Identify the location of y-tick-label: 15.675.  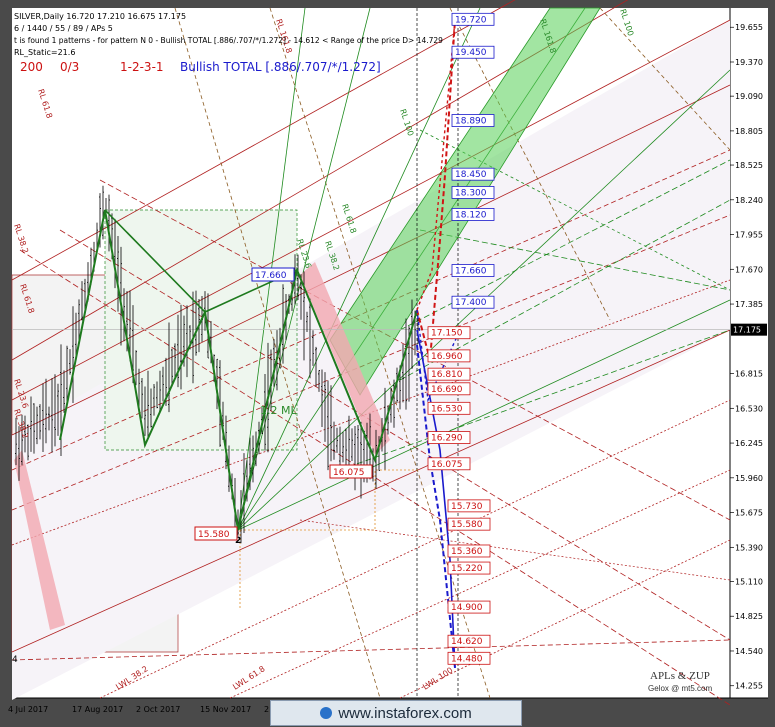
(749, 513).